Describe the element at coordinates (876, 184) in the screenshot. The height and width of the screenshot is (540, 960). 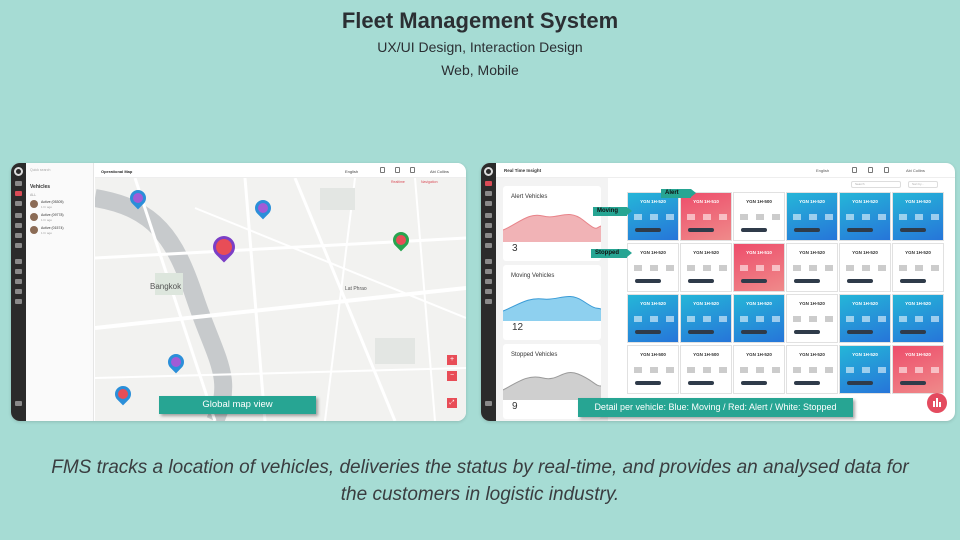
I see `search-input: Search` at that location.